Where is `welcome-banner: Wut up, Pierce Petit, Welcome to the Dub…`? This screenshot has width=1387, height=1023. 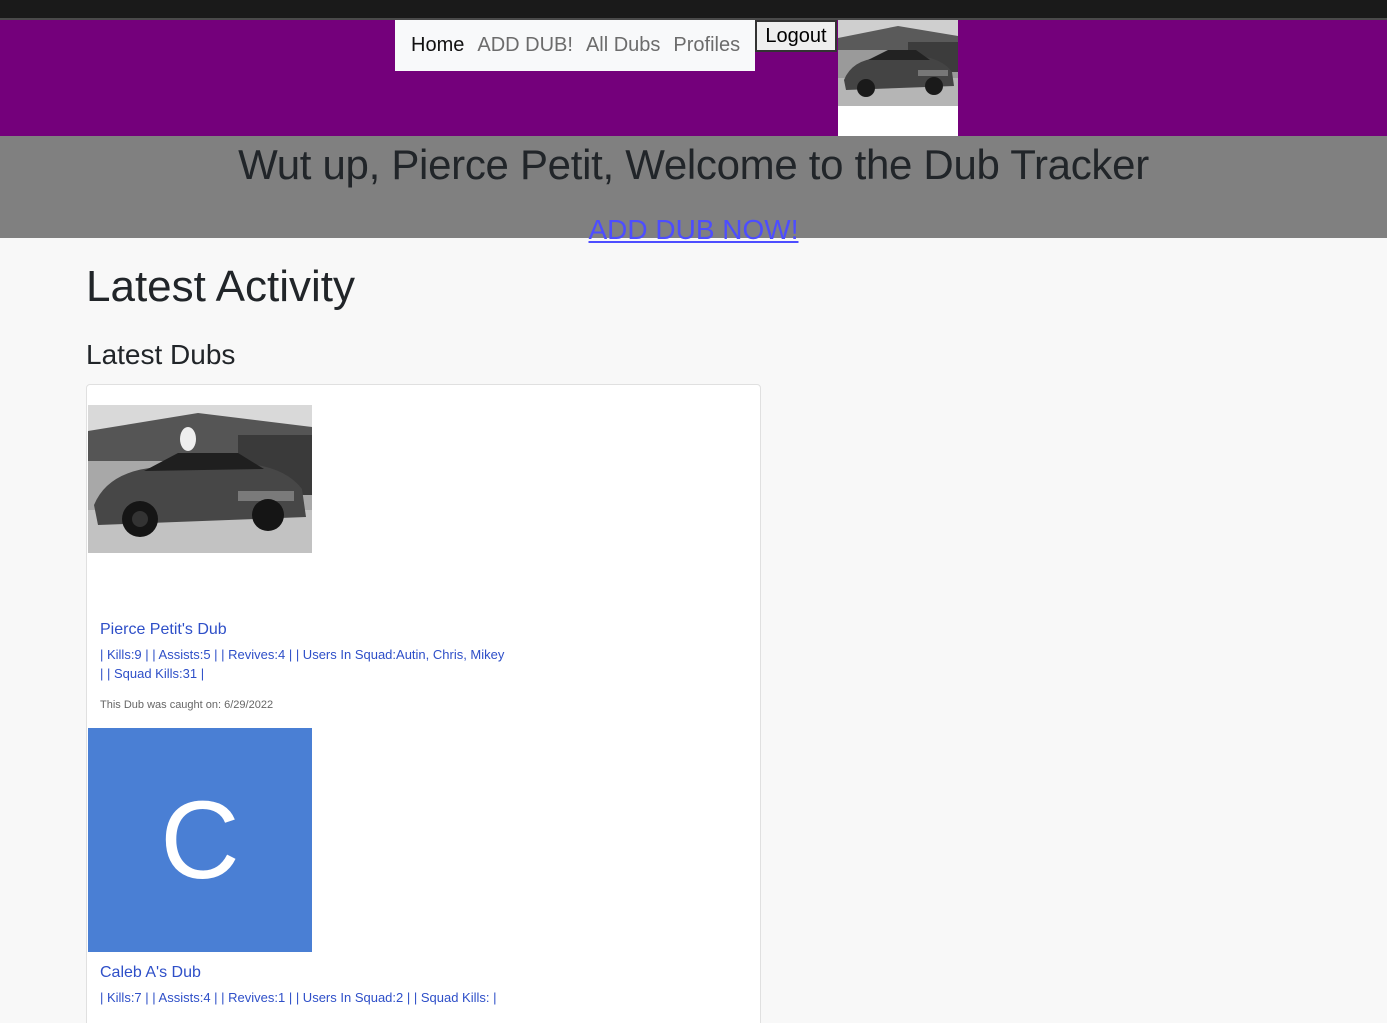
welcome-banner: Wut up, Pierce Petit, Welcome to the Dub… is located at coordinates (693, 190).